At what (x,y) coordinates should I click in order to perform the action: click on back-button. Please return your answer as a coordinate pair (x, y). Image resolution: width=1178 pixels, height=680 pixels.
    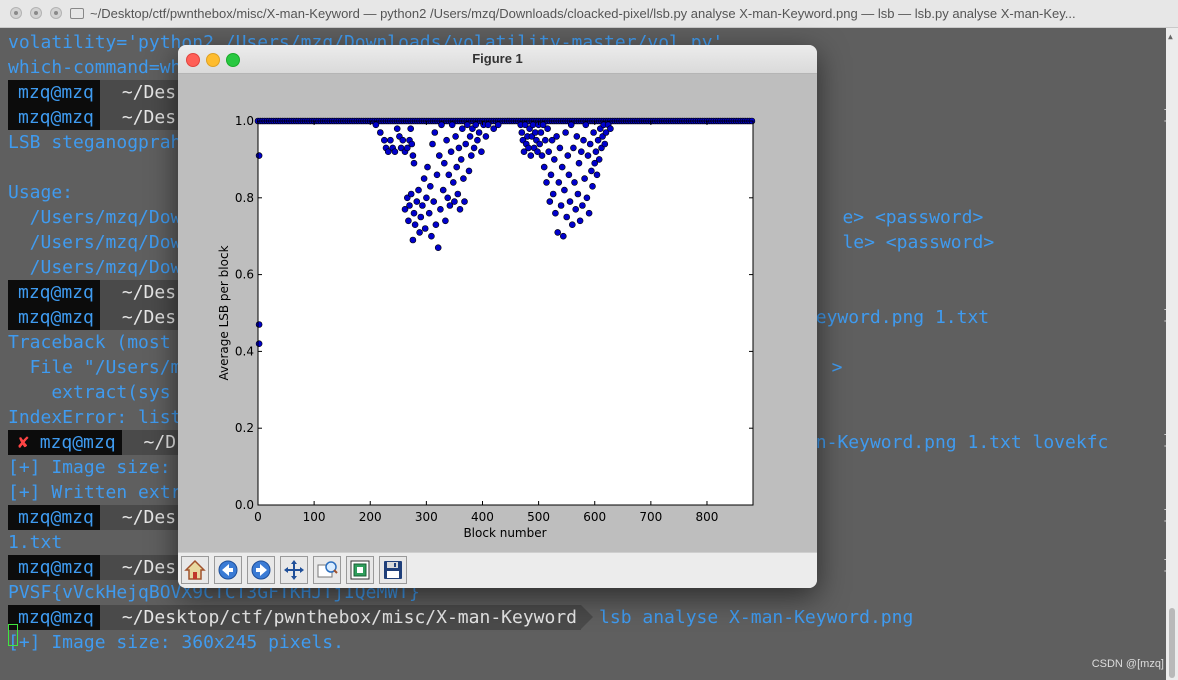
    Looking at the image, I should click on (228, 570).